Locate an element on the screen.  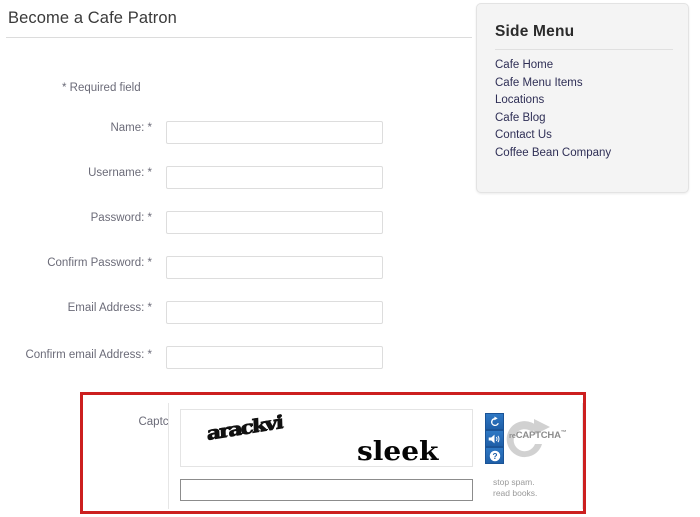
required-field-note: * Required field is located at coordinates (101, 88).